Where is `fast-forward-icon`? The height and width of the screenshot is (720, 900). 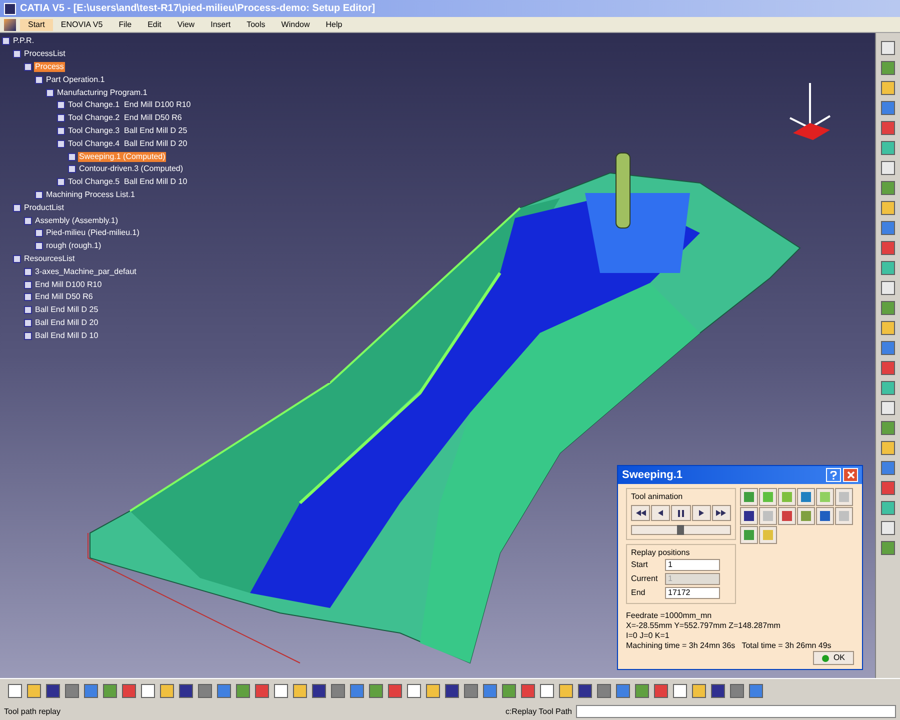 fast-forward-icon is located at coordinates (721, 513).